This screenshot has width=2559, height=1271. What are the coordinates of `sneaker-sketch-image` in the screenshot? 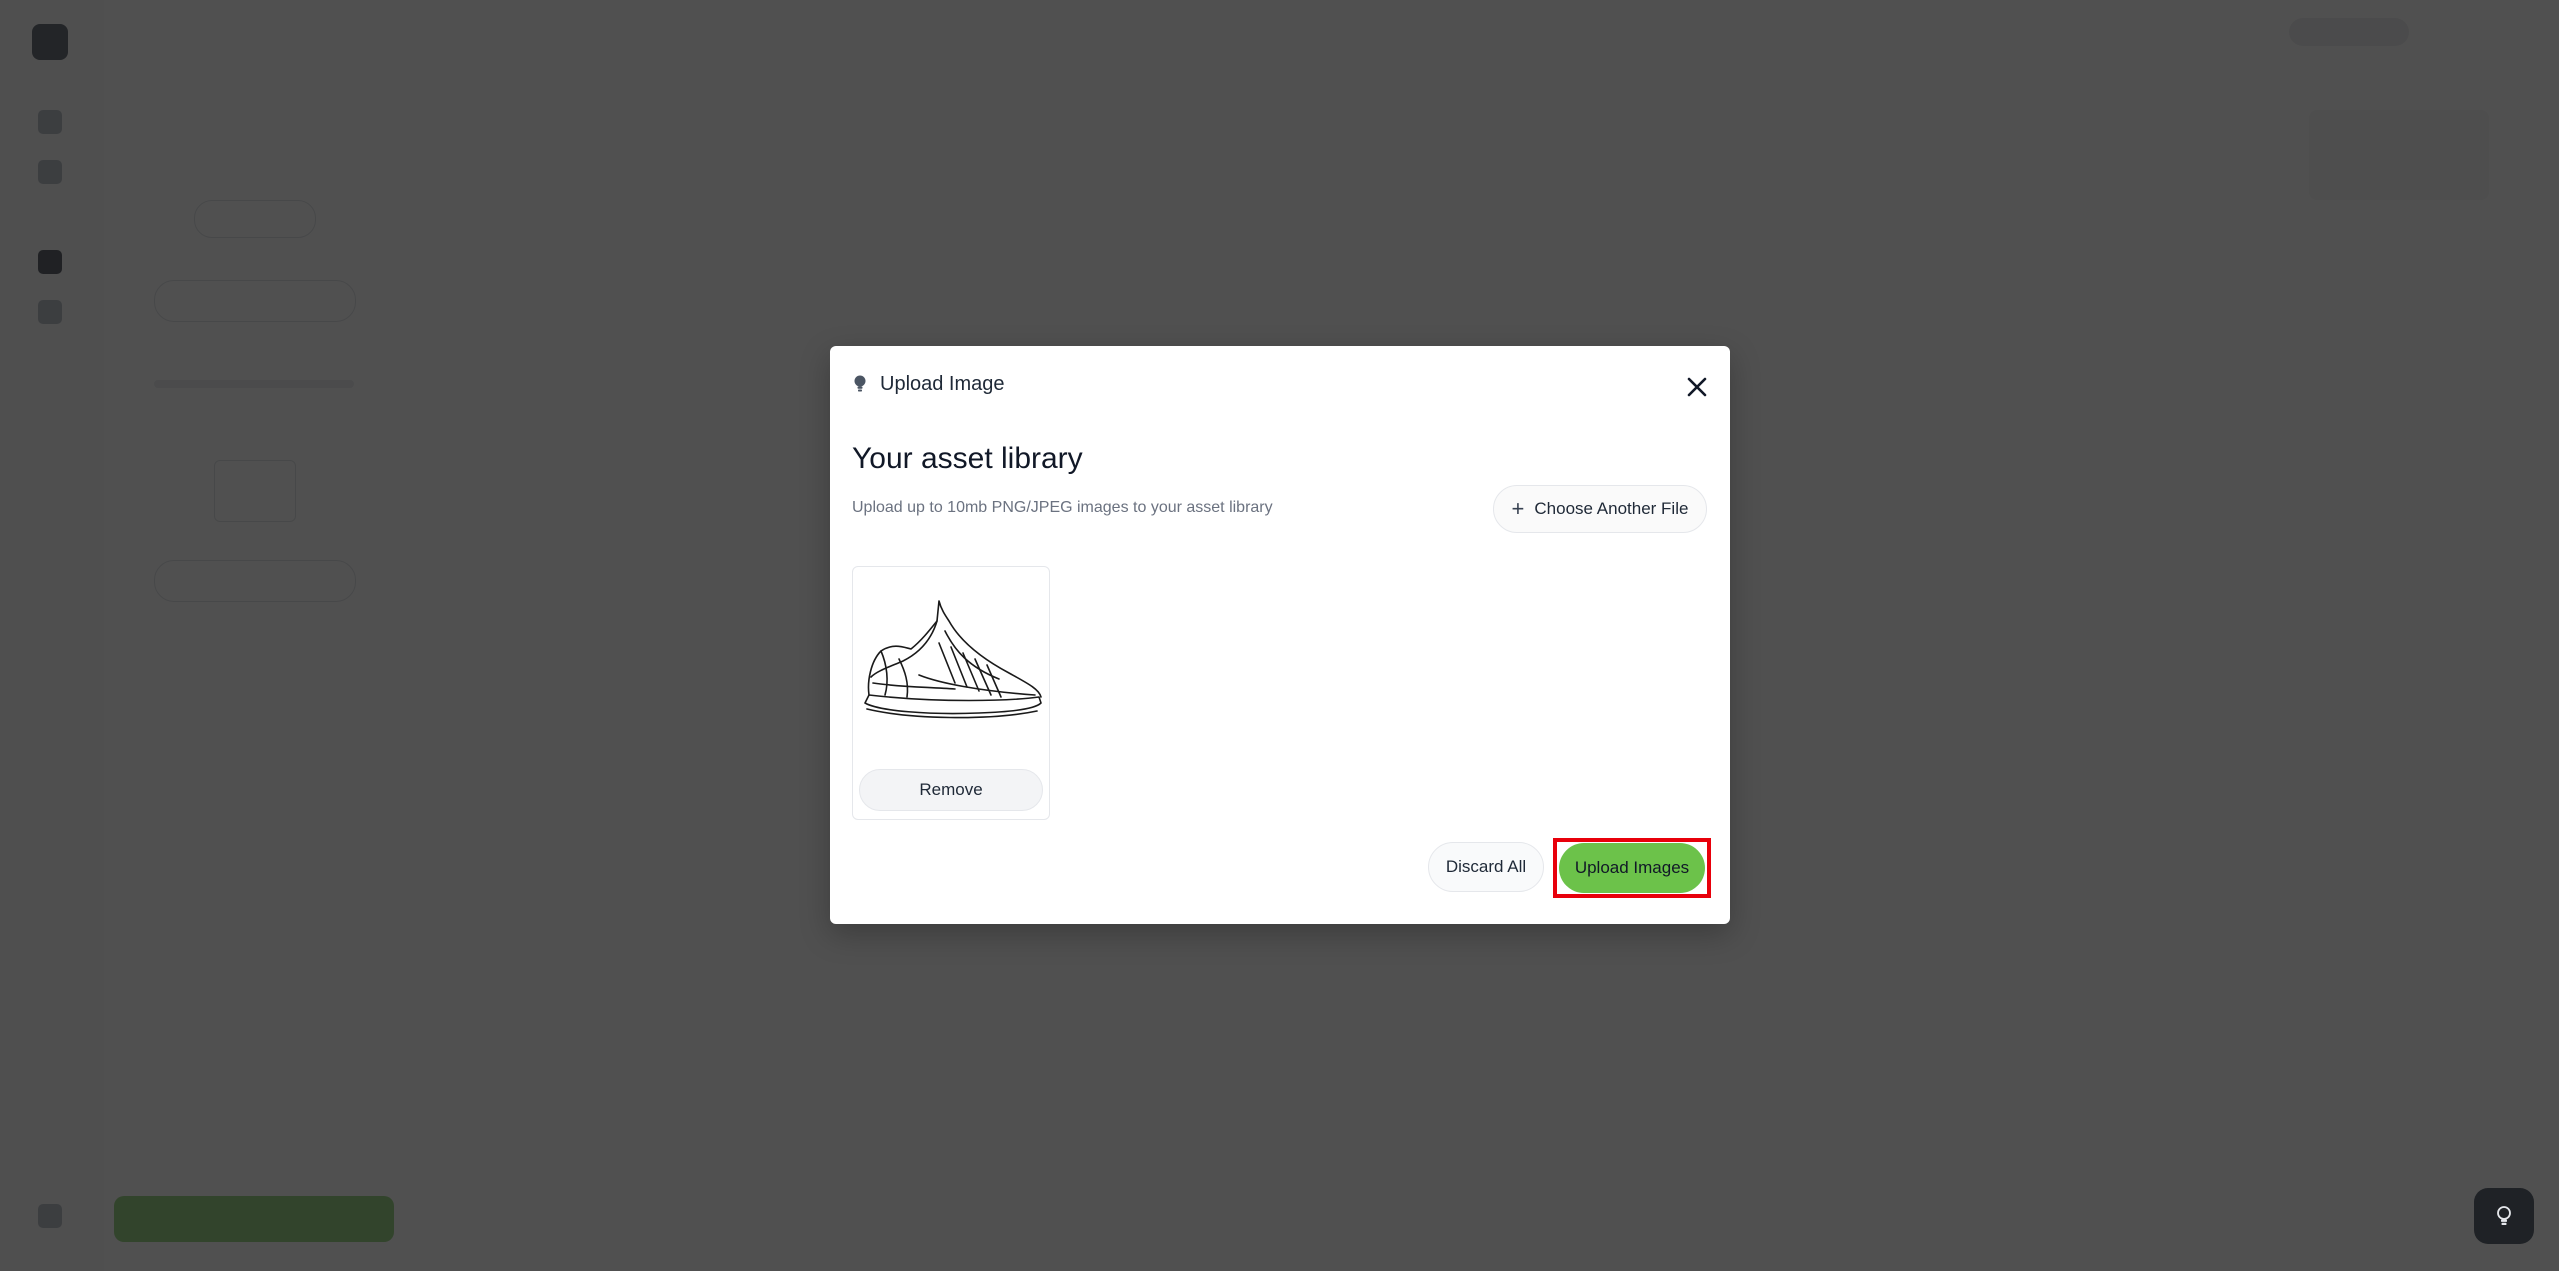 It's located at (953, 659).